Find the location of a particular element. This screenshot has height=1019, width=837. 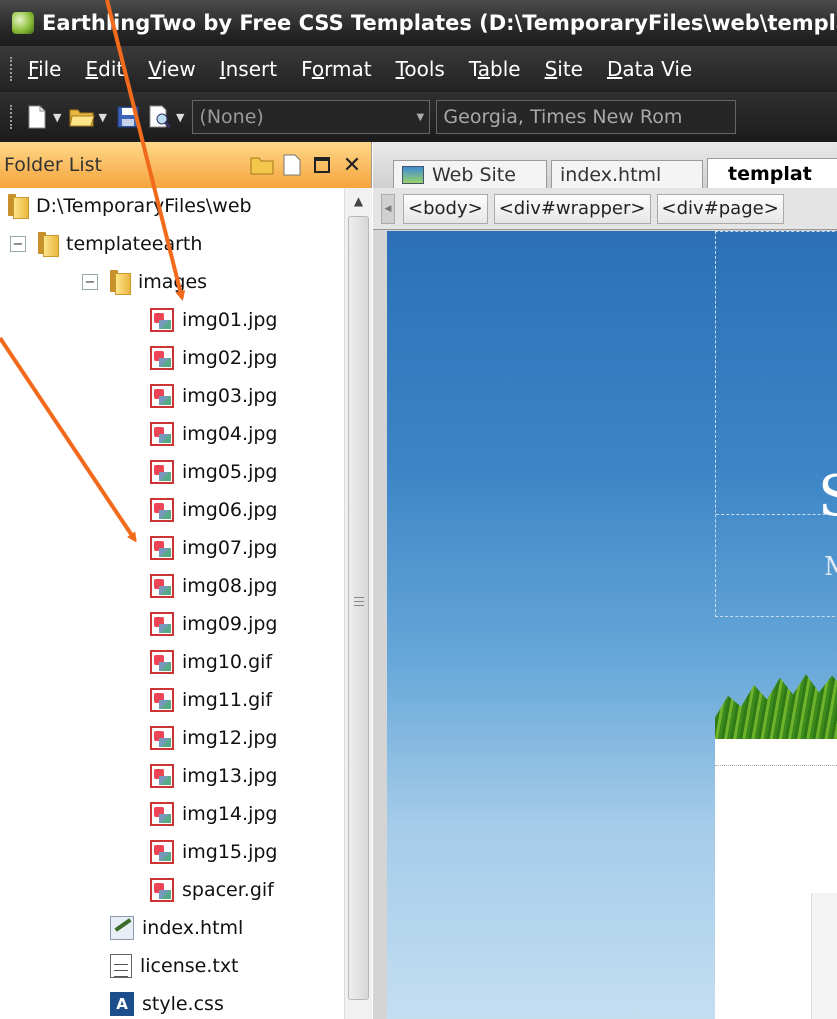

tree-file: img15.jpg is located at coordinates (213, 852).